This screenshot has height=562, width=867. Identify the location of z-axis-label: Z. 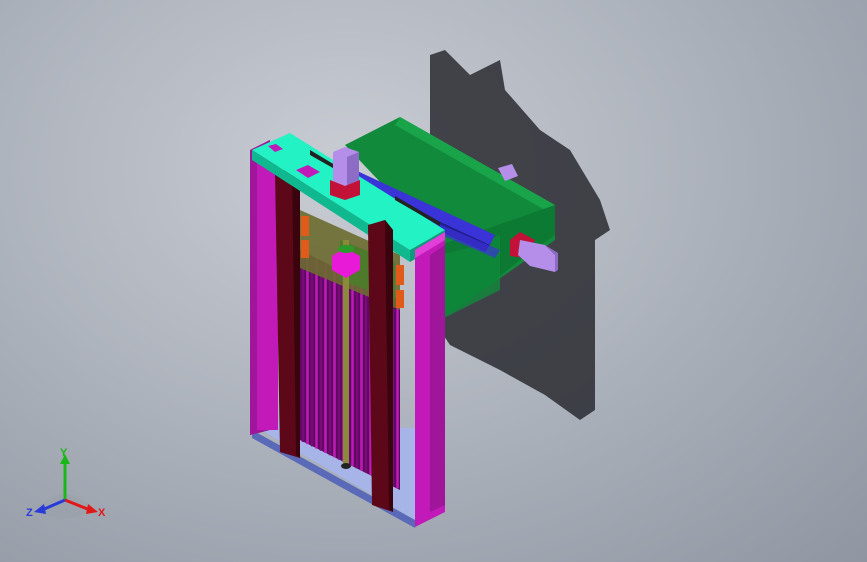
(29, 513).